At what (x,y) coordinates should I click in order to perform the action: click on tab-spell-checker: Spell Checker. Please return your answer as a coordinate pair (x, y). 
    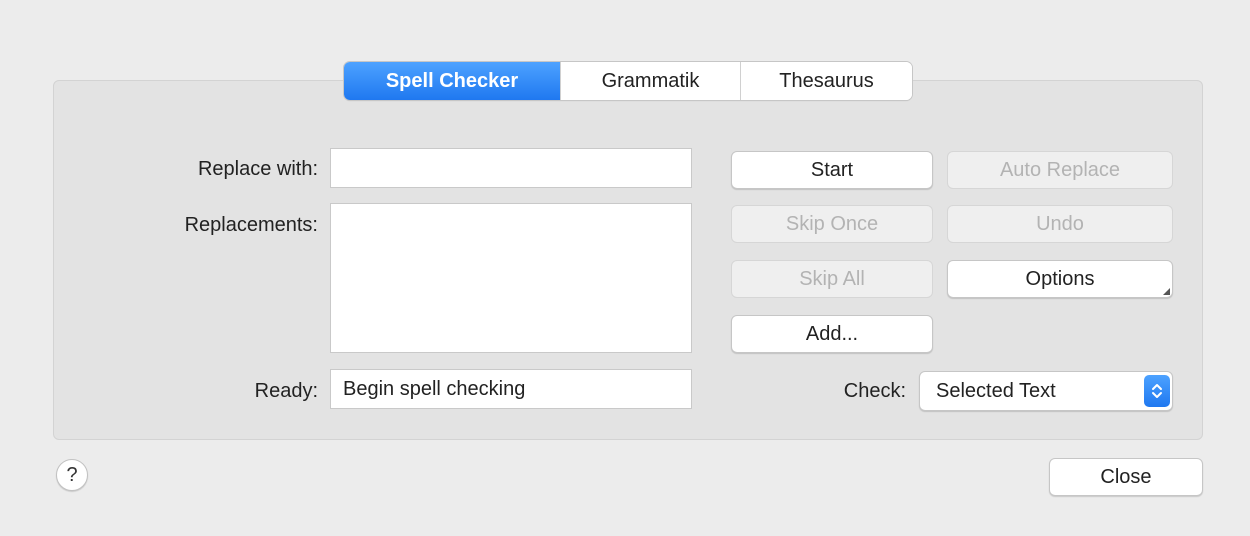
    Looking at the image, I should click on (452, 81).